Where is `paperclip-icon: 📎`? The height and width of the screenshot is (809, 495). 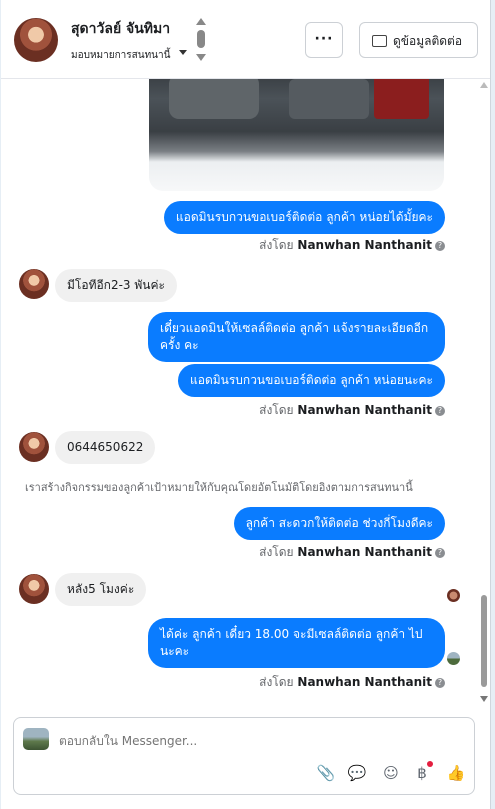
paperclip-icon: 📎 is located at coordinates (326, 773).